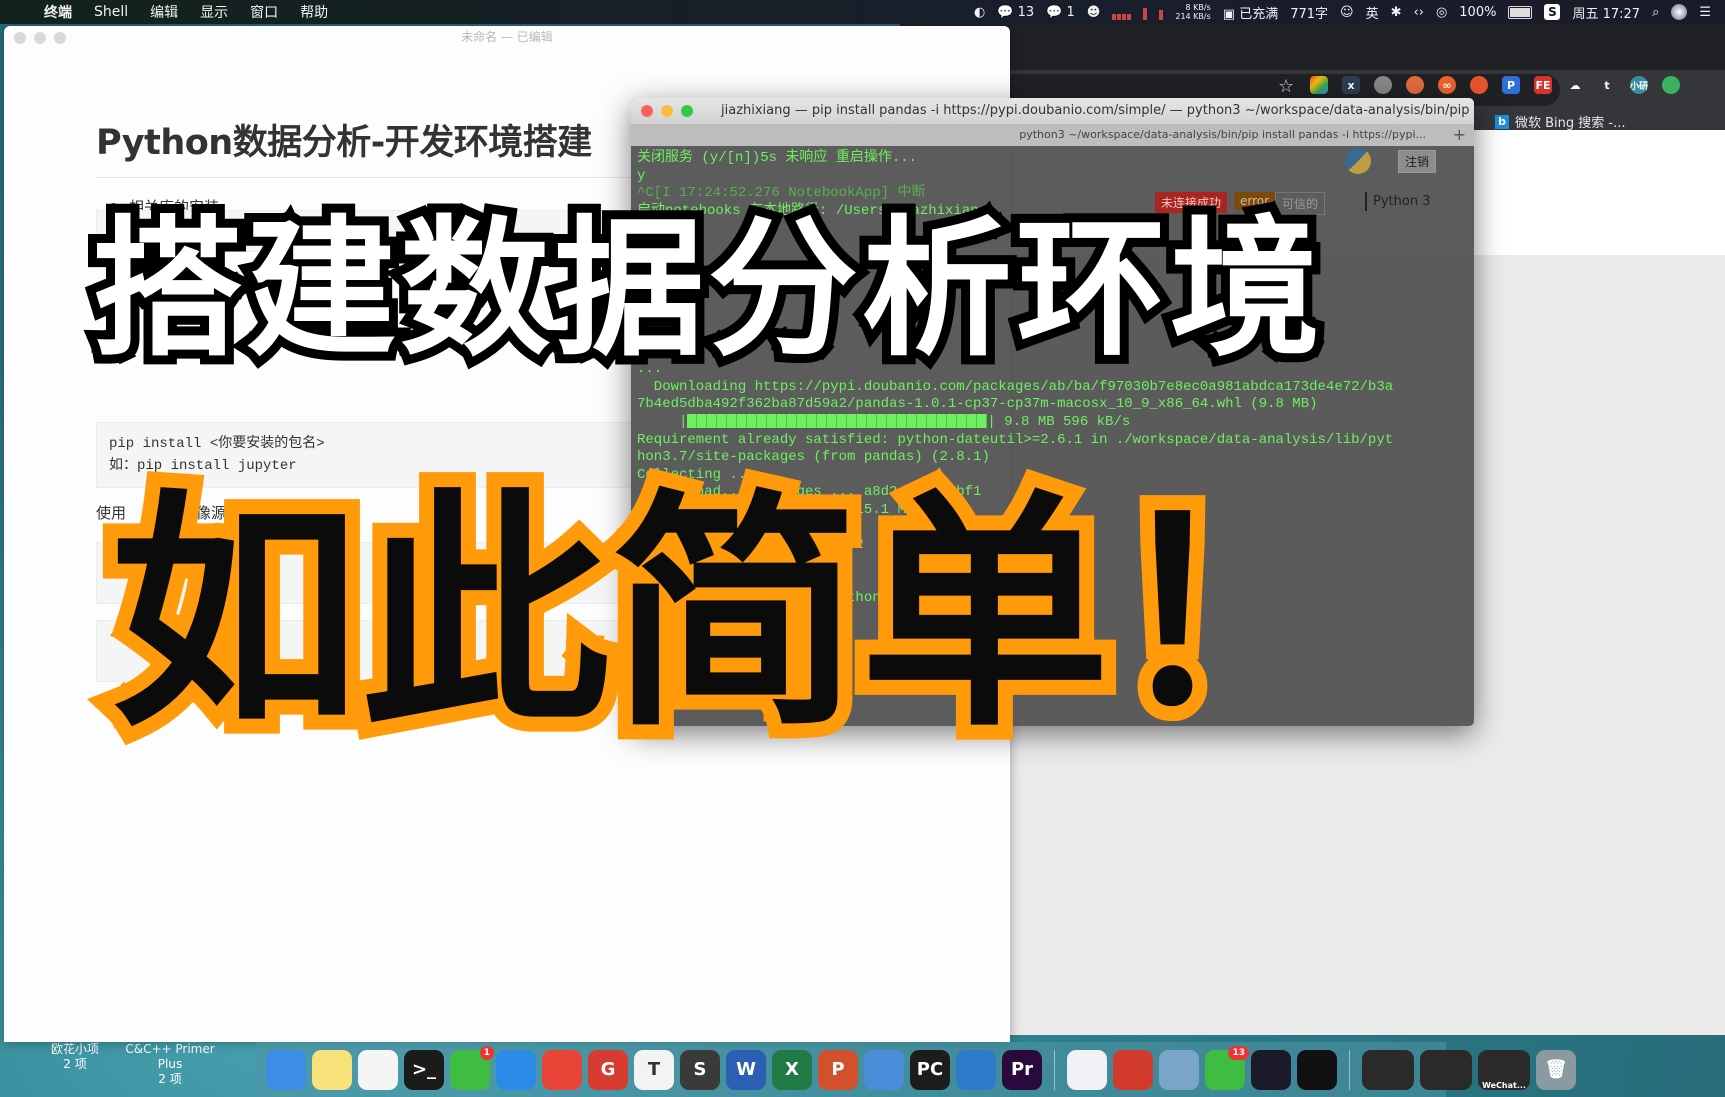 The width and height of the screenshot is (1725, 1097). What do you see at coordinates (409, 231) in the screenshot?
I see `code-block-placeholder` at bounding box center [409, 231].